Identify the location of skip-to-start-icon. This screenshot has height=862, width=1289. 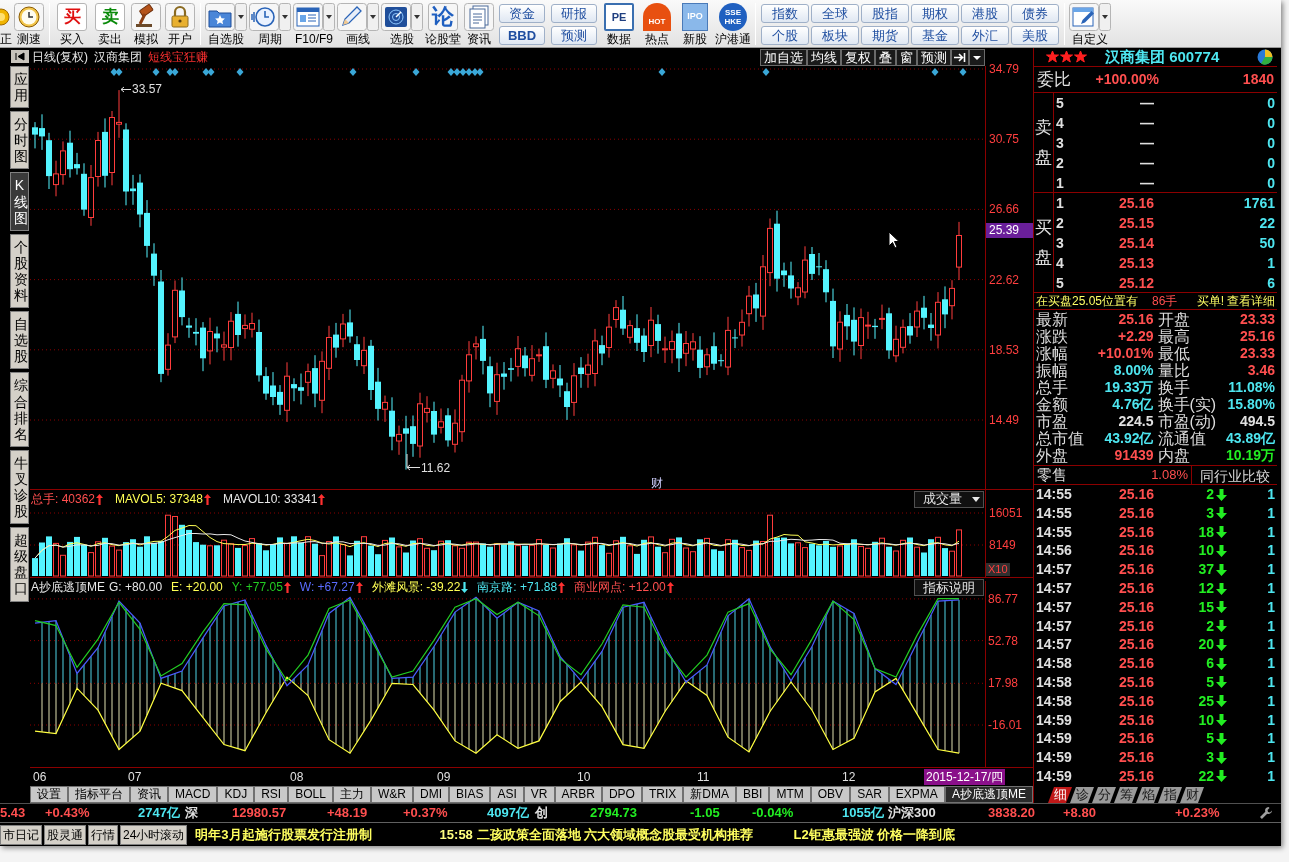
(20, 56).